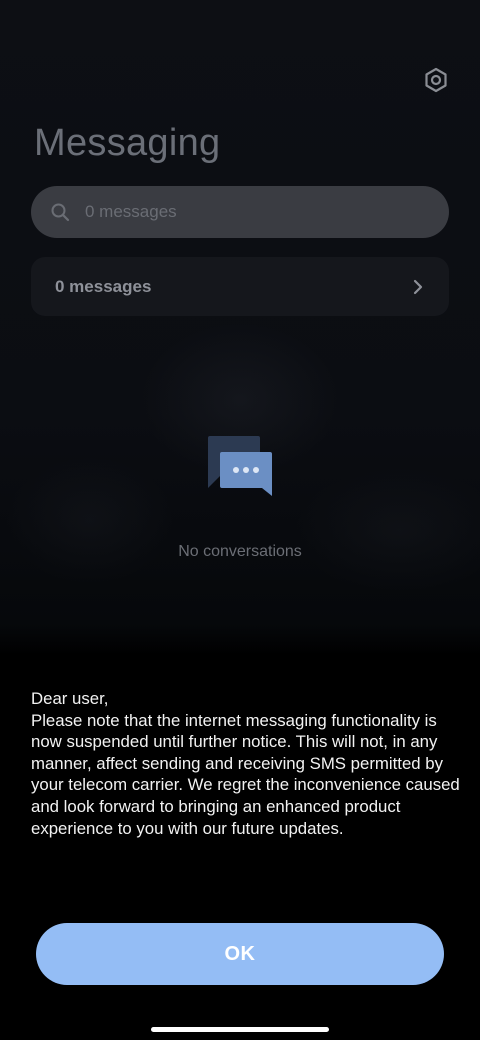 Image resolution: width=480 pixels, height=1040 pixels. Describe the element at coordinates (70, 698) in the screenshot. I see `dialog-greeting: Dear user,` at that location.